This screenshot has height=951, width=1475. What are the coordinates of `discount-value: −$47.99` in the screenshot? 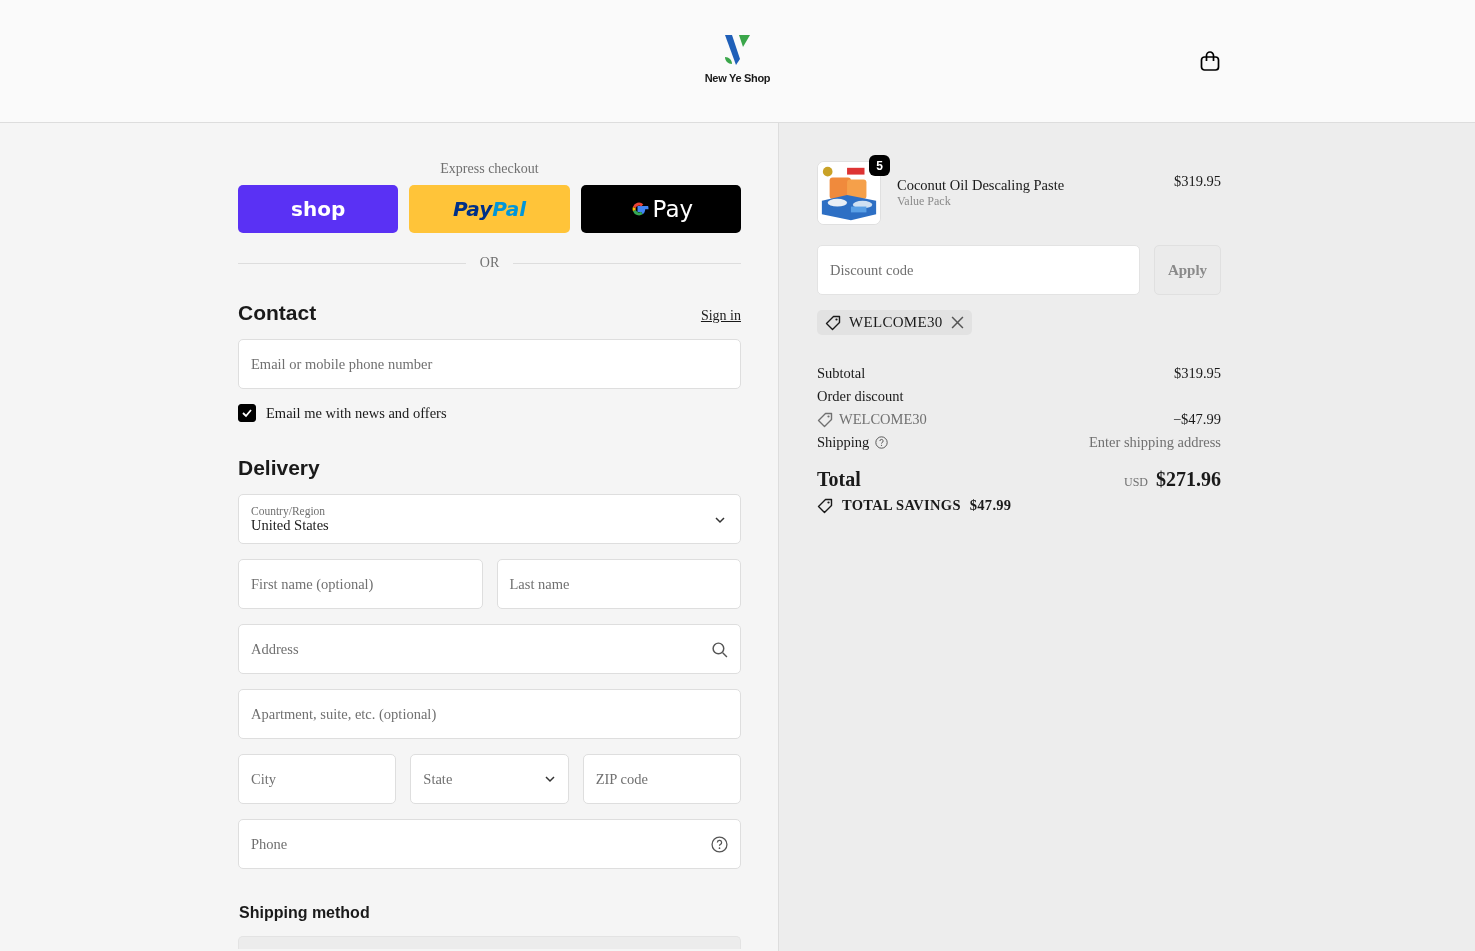 It's located at (1196, 419).